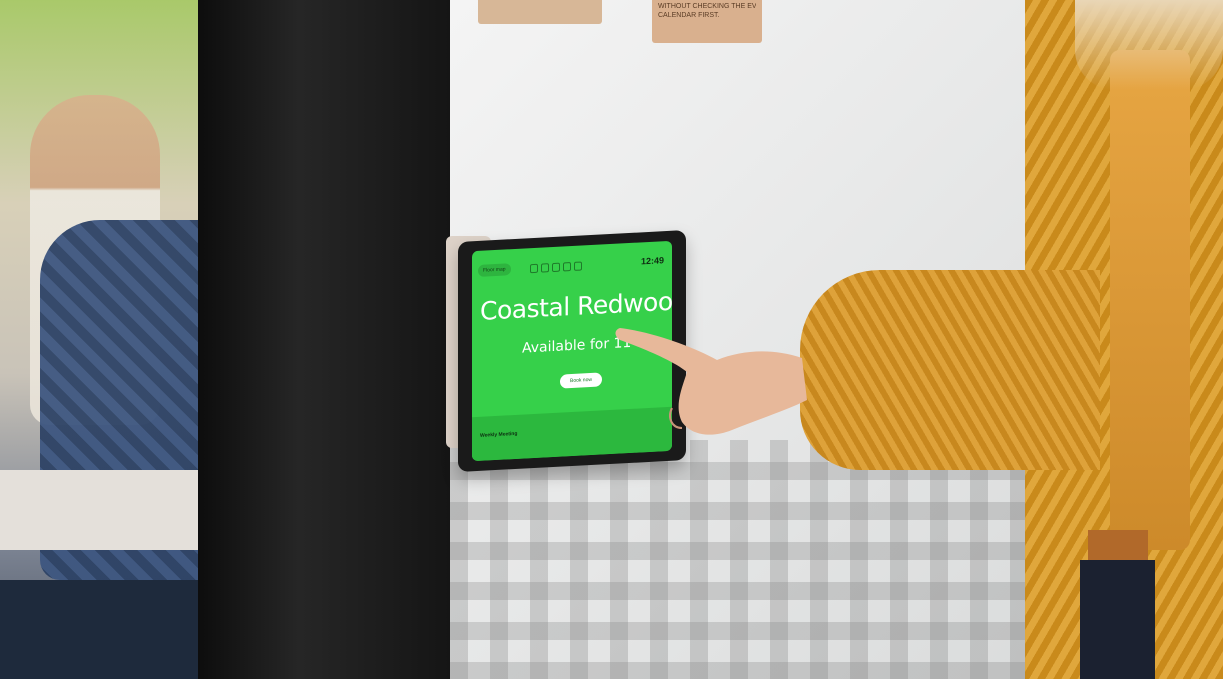 Image resolution: width=1223 pixels, height=679 pixels. What do you see at coordinates (102, 629) in the screenshot?
I see `background-floor` at bounding box center [102, 629].